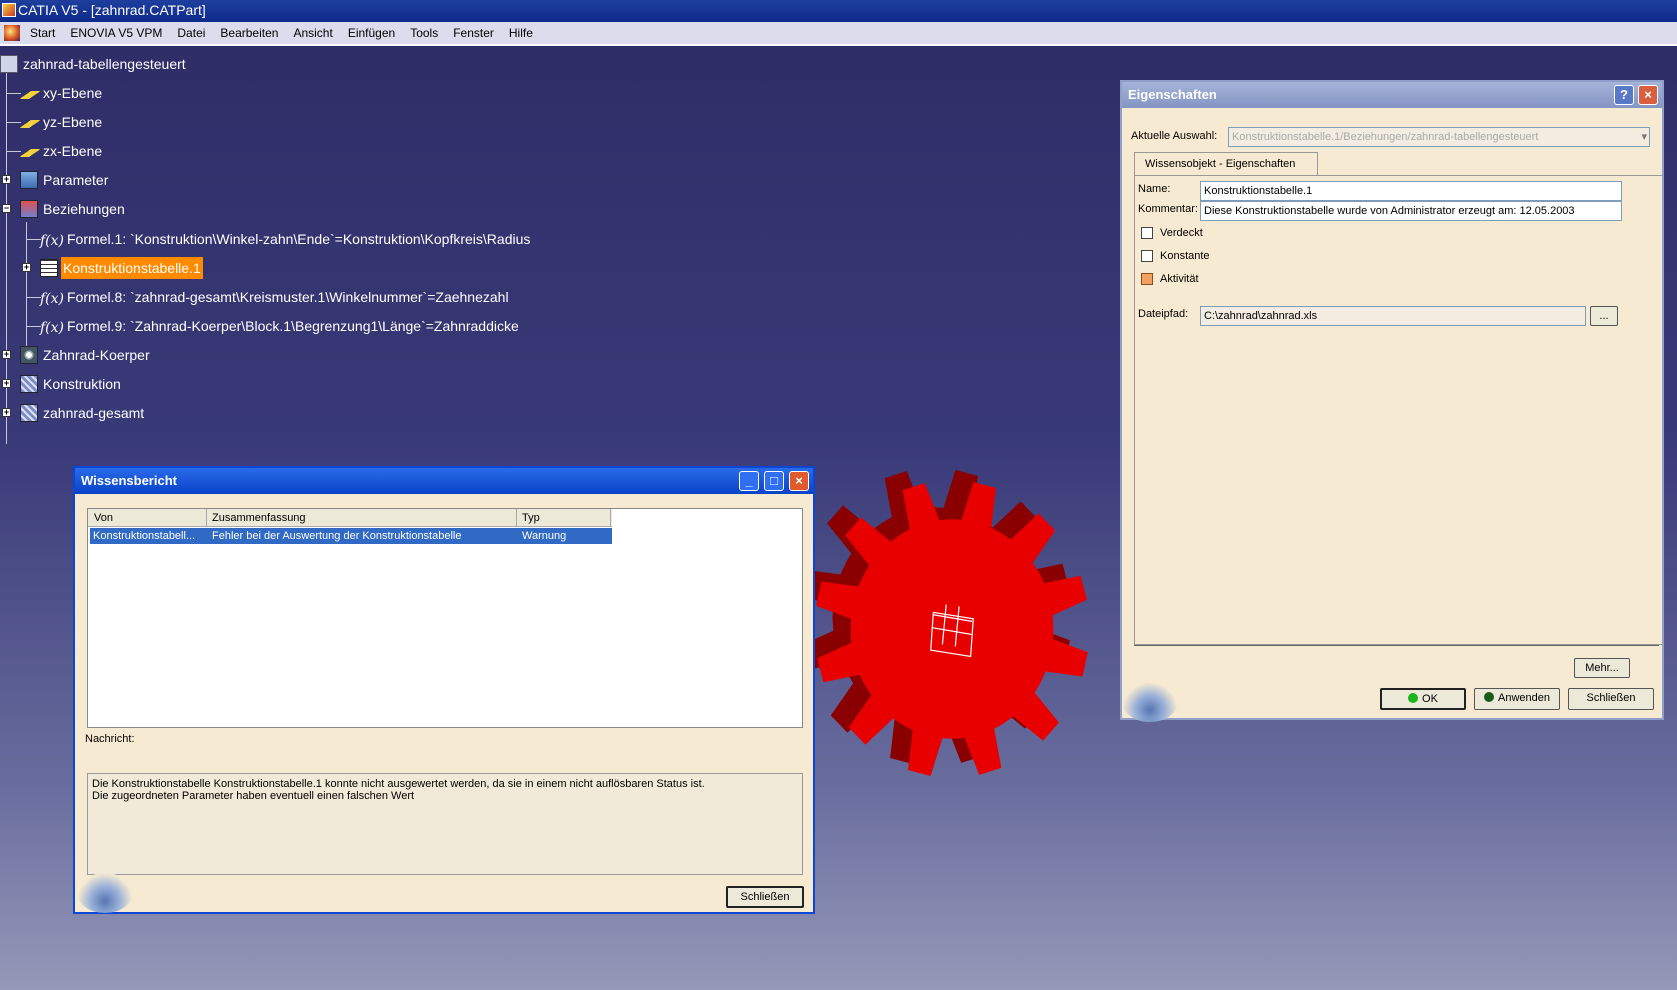 The image size is (1677, 990). What do you see at coordinates (96, 355) in the screenshot?
I see `tree-label: Zahnrad-Koerper` at bounding box center [96, 355].